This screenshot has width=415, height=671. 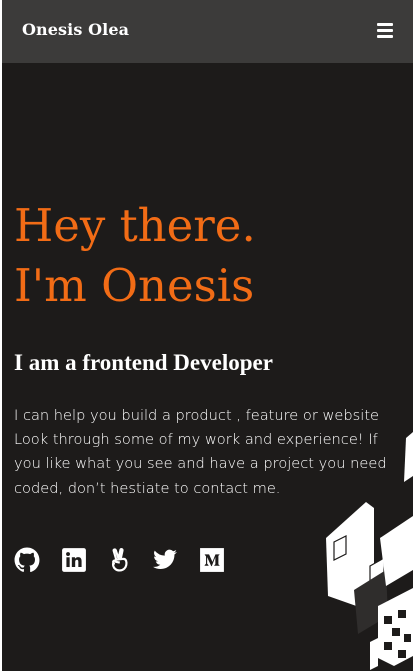 I want to click on medium-icon, so click(x=212, y=560).